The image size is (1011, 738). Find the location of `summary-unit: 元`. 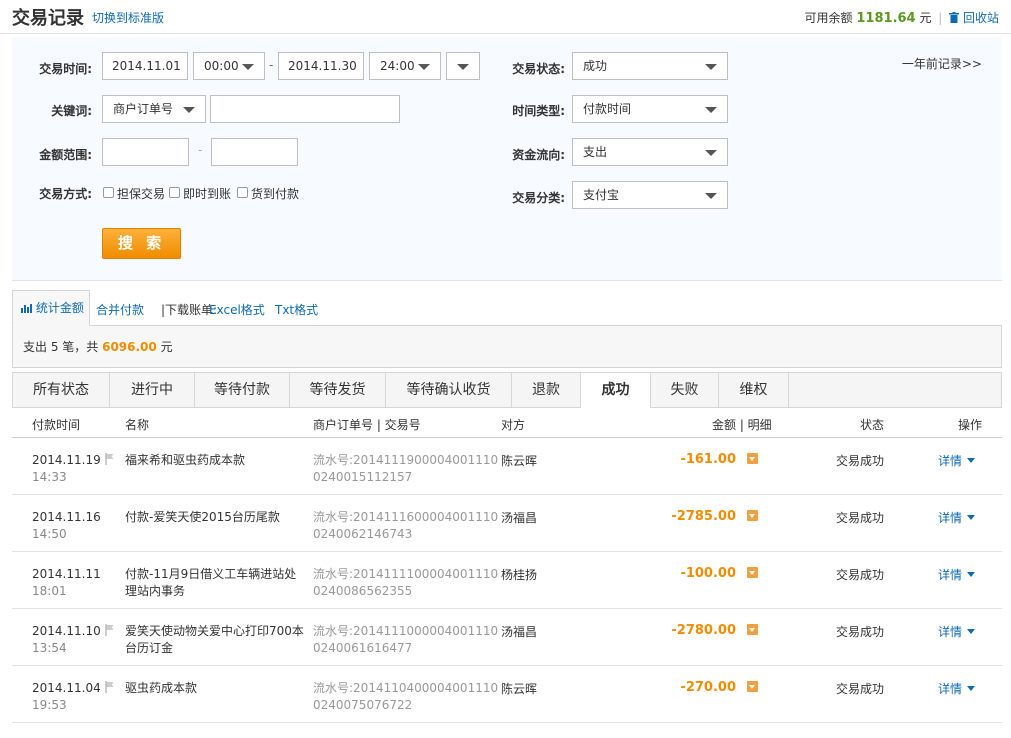

summary-unit: 元 is located at coordinates (166, 347).